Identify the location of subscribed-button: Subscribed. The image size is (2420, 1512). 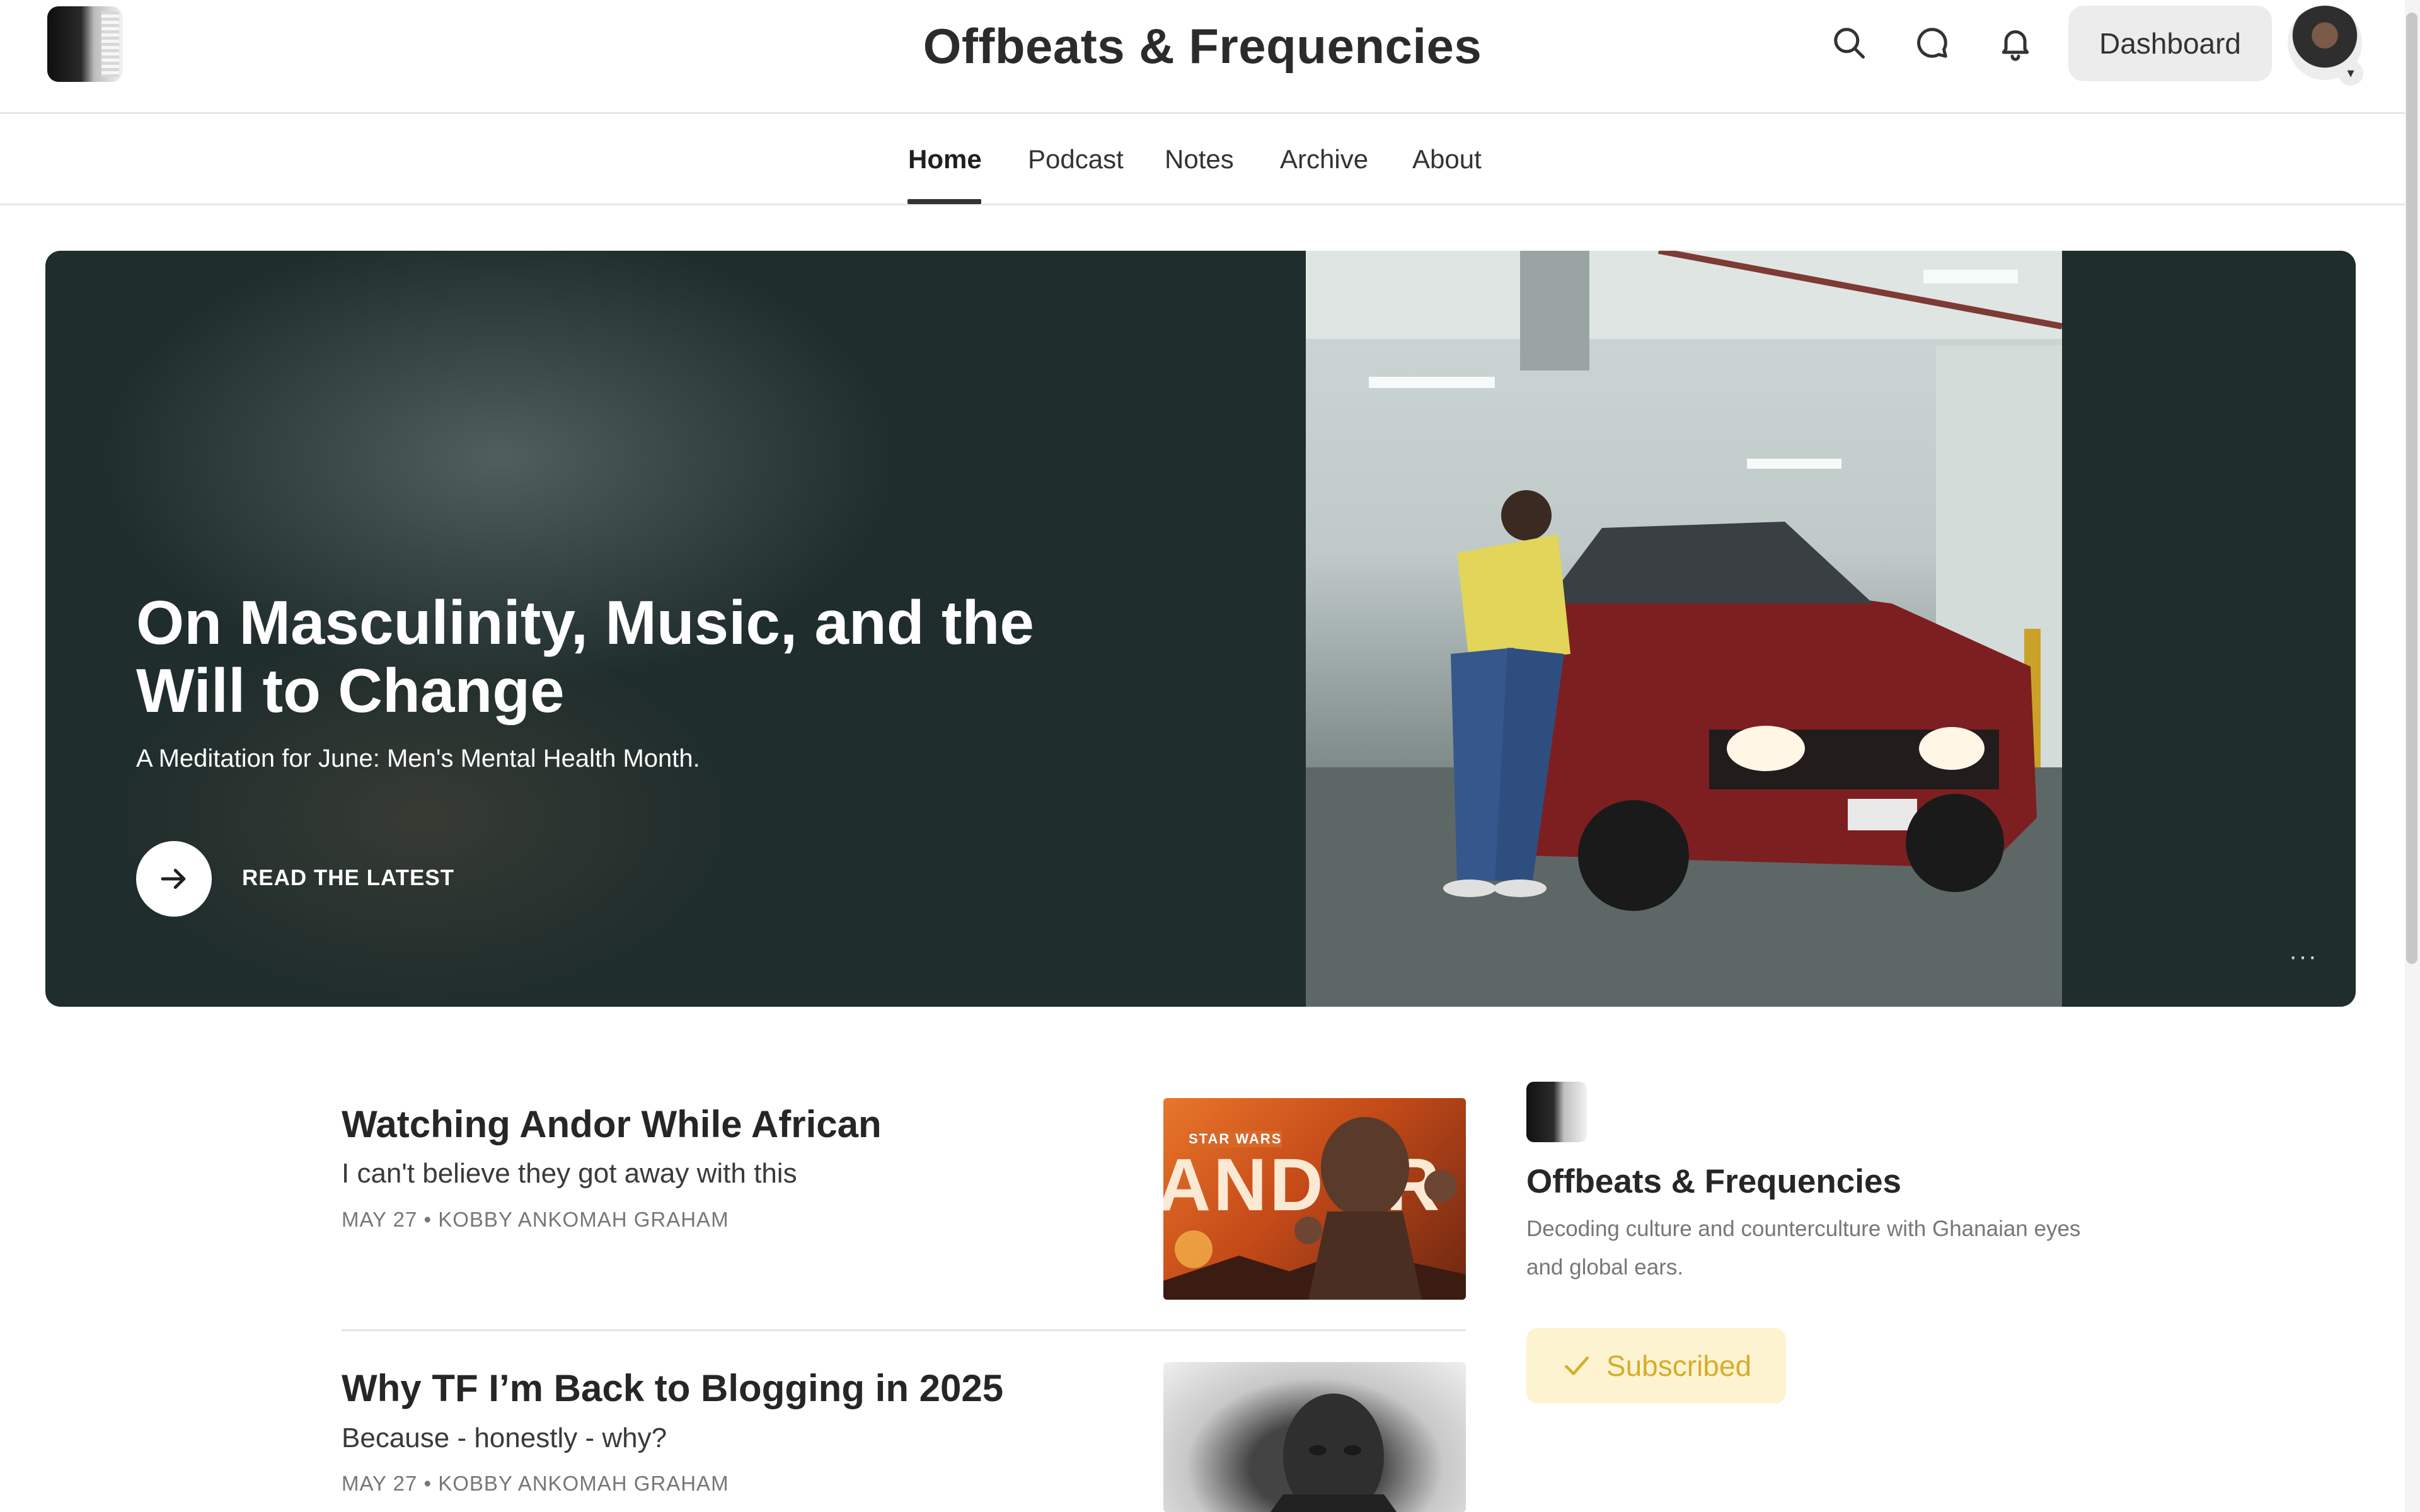
(1656, 1366).